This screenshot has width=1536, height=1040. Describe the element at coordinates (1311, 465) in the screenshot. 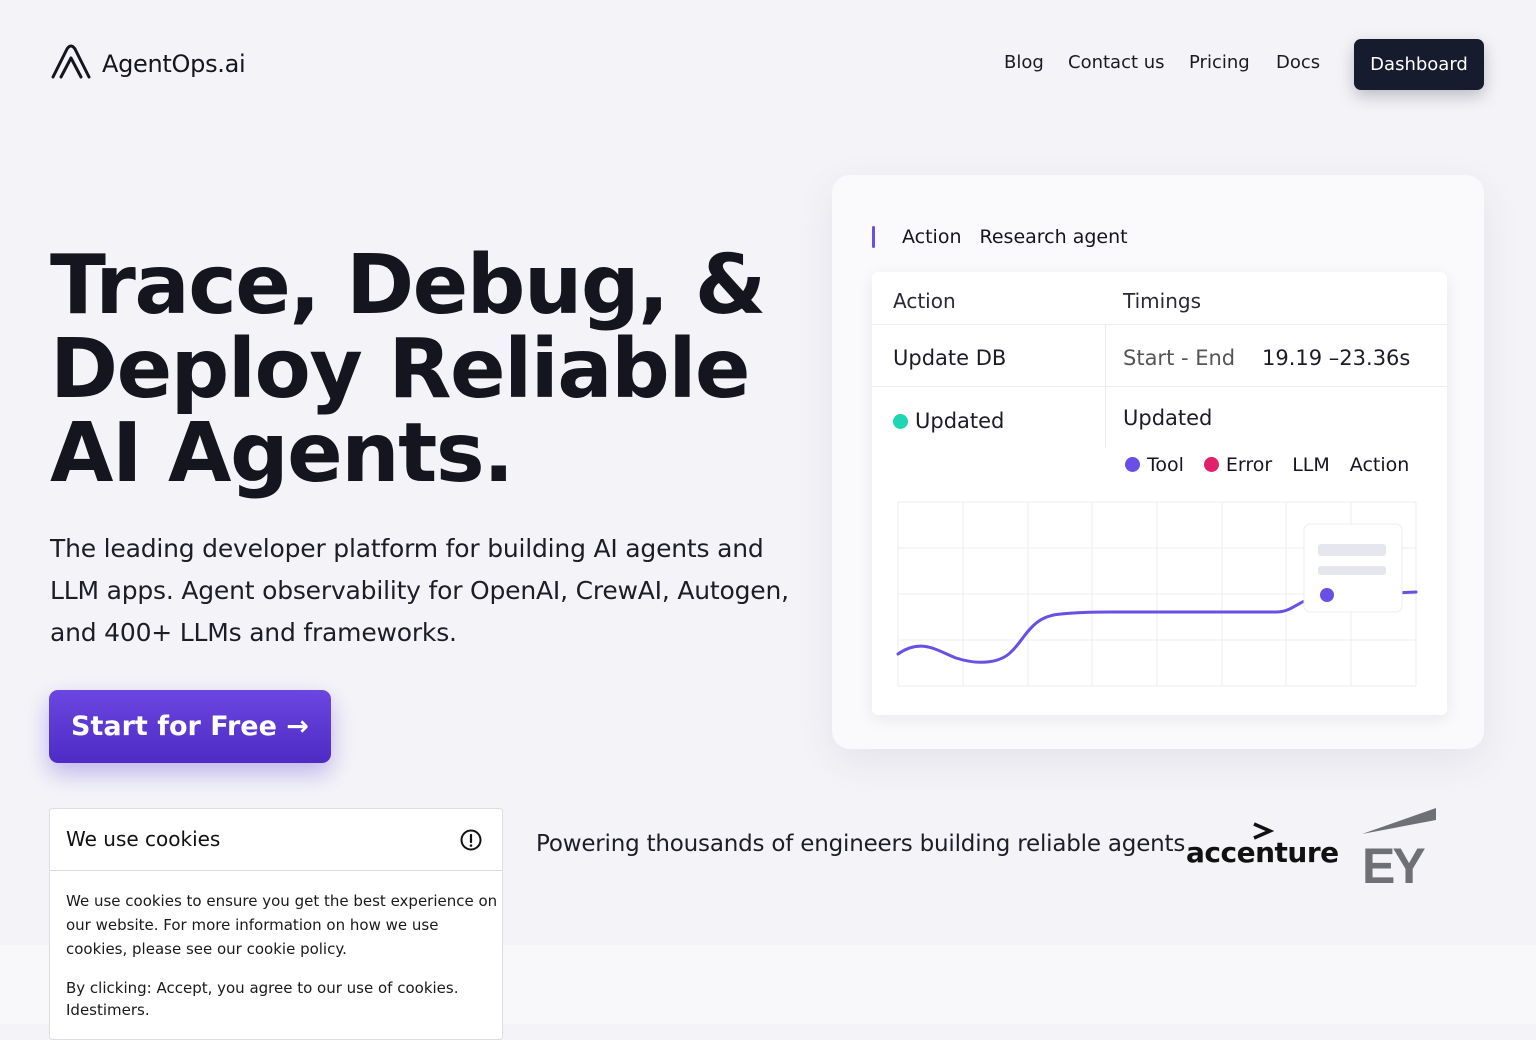

I see `legend-item-llm: LLM` at that location.